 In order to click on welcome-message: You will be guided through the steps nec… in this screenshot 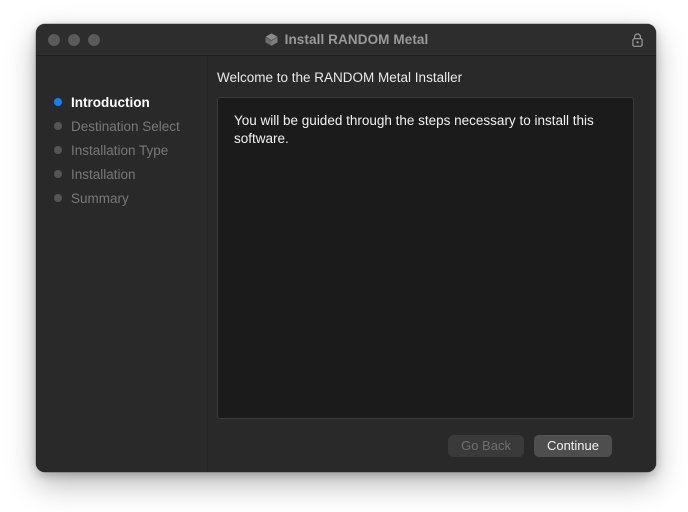, I will do `click(414, 129)`.